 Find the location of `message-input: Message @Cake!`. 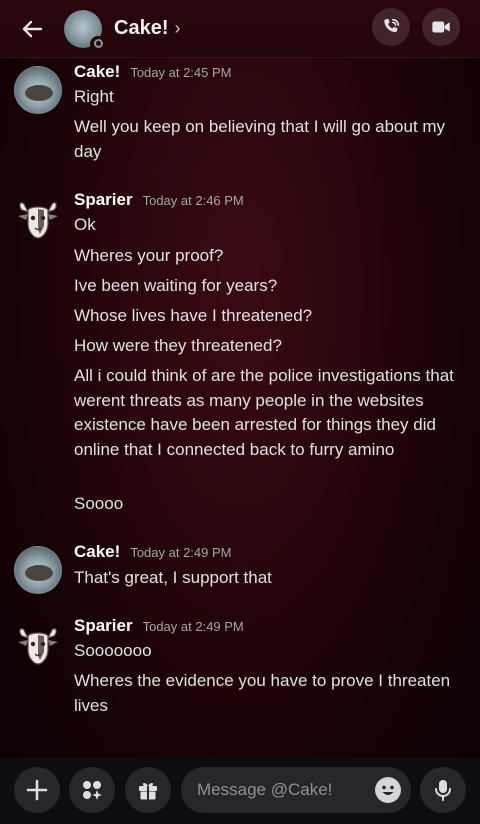

message-input: Message @Cake! is located at coordinates (296, 790).